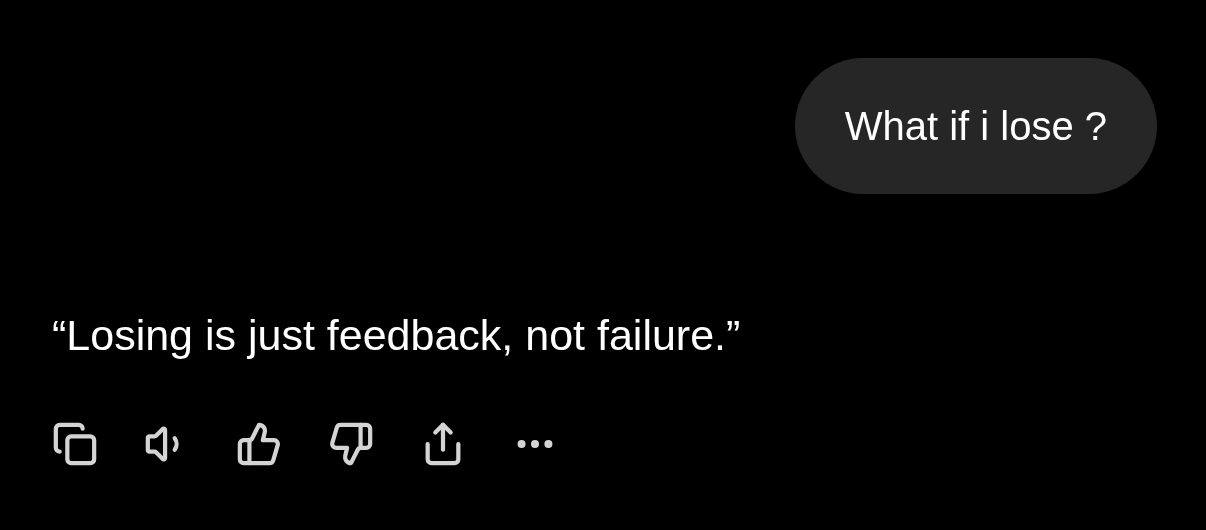  Describe the element at coordinates (351, 444) in the screenshot. I see `thumbs-down-icon` at that location.